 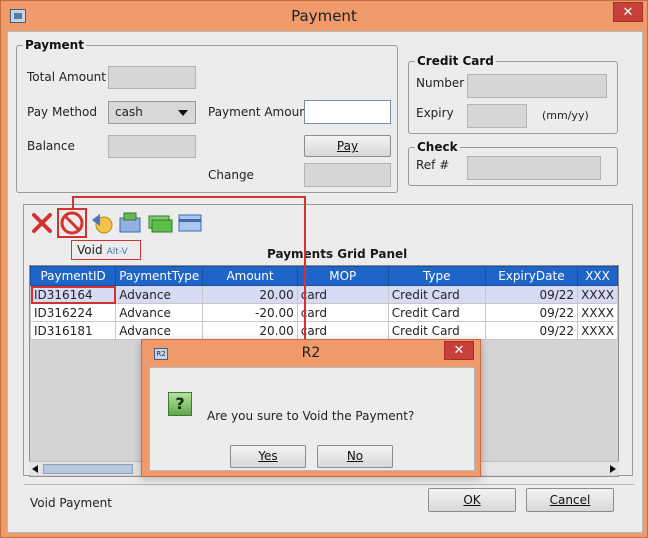 I want to click on chevron-down-icon, so click(x=183, y=113).